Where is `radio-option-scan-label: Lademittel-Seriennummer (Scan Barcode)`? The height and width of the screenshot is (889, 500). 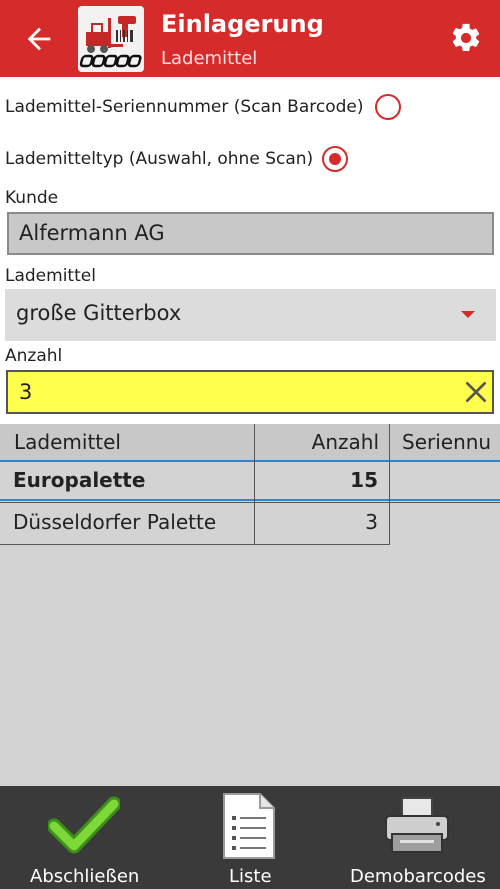
radio-option-scan-label: Lademittel-Seriennummer (Scan Barcode) is located at coordinates (184, 107).